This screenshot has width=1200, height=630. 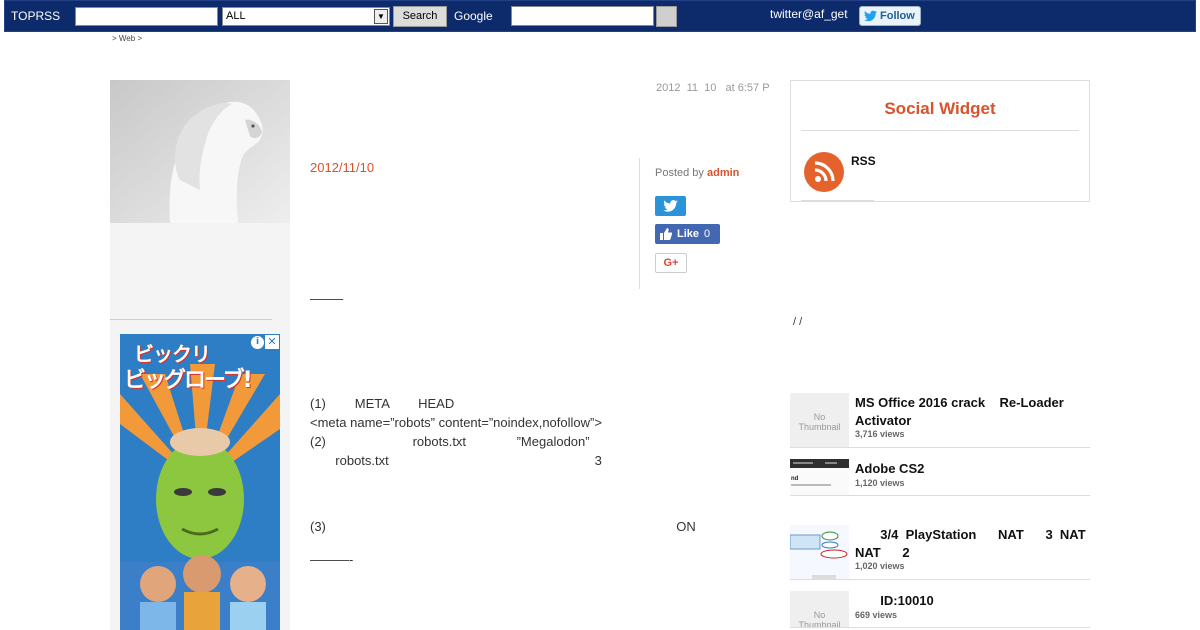 I want to click on sidebar-slashes: / /, so click(x=798, y=322).